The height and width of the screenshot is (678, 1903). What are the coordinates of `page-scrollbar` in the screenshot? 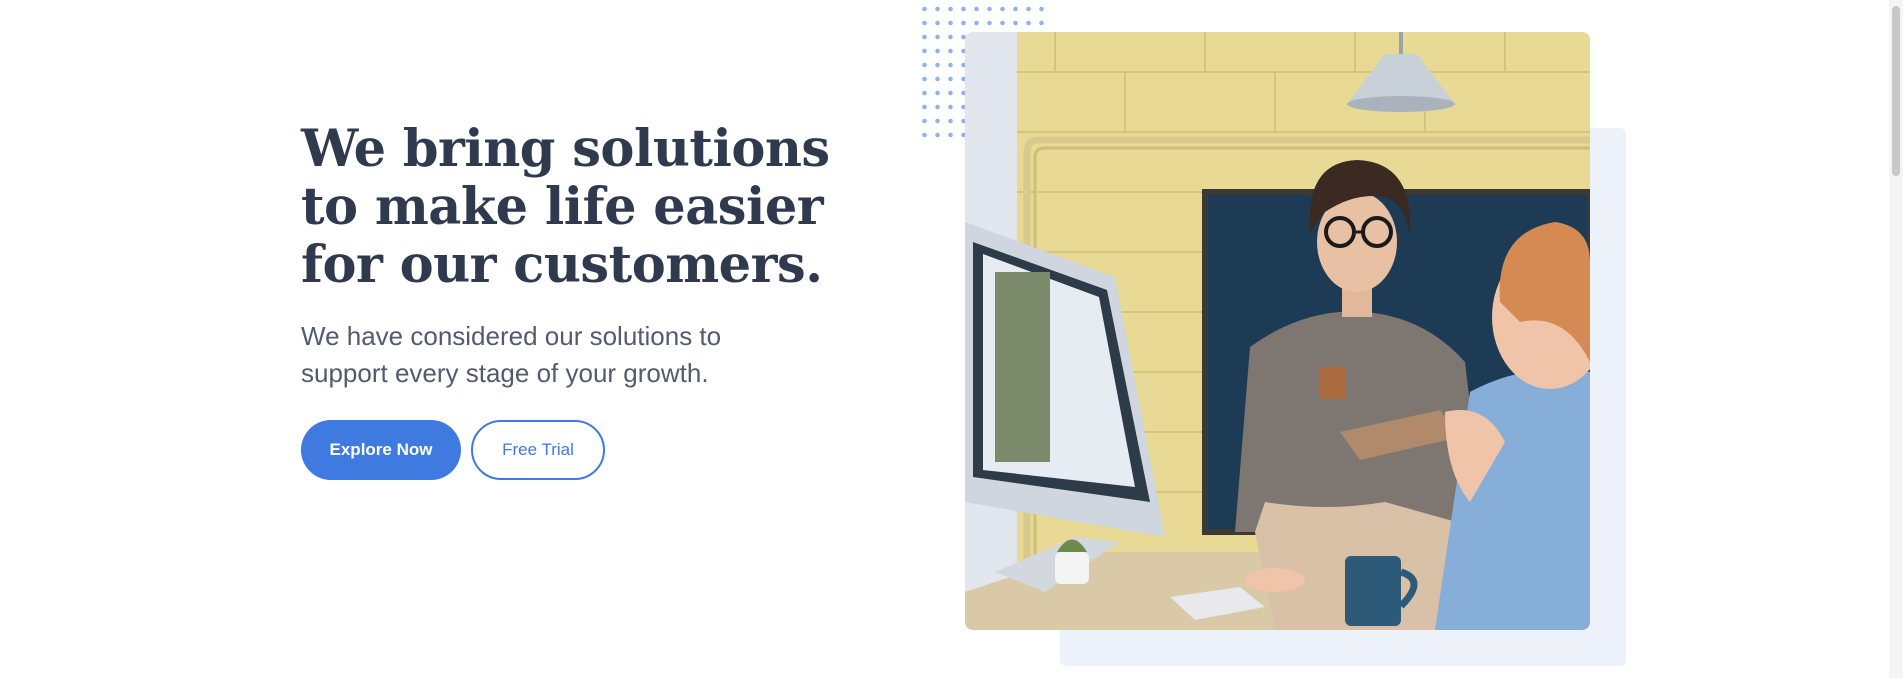 It's located at (1896, 339).